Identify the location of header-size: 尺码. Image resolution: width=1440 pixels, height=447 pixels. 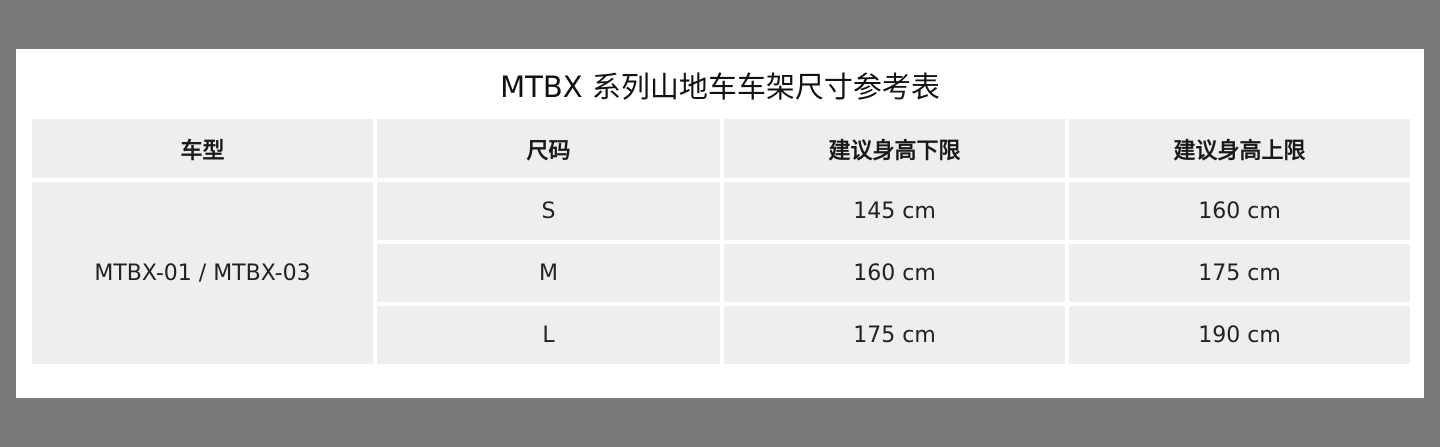
(548, 148).